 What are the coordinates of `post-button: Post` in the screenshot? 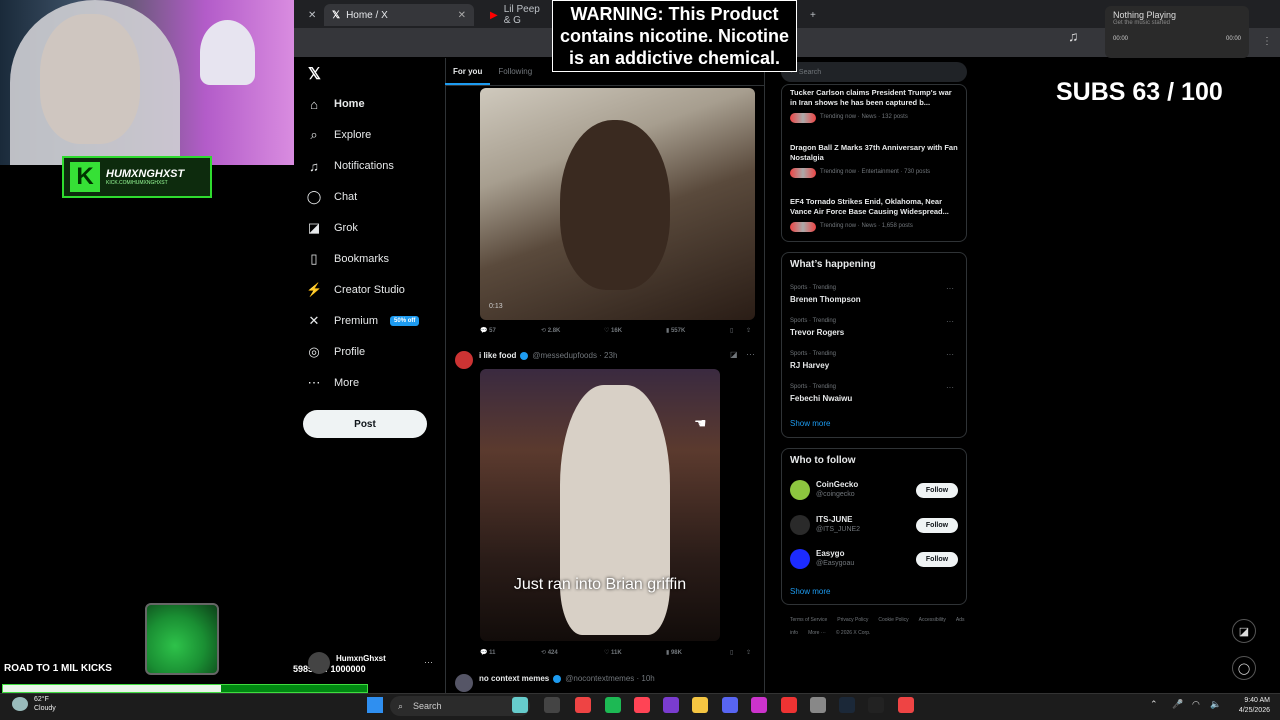 It's located at (365, 424).